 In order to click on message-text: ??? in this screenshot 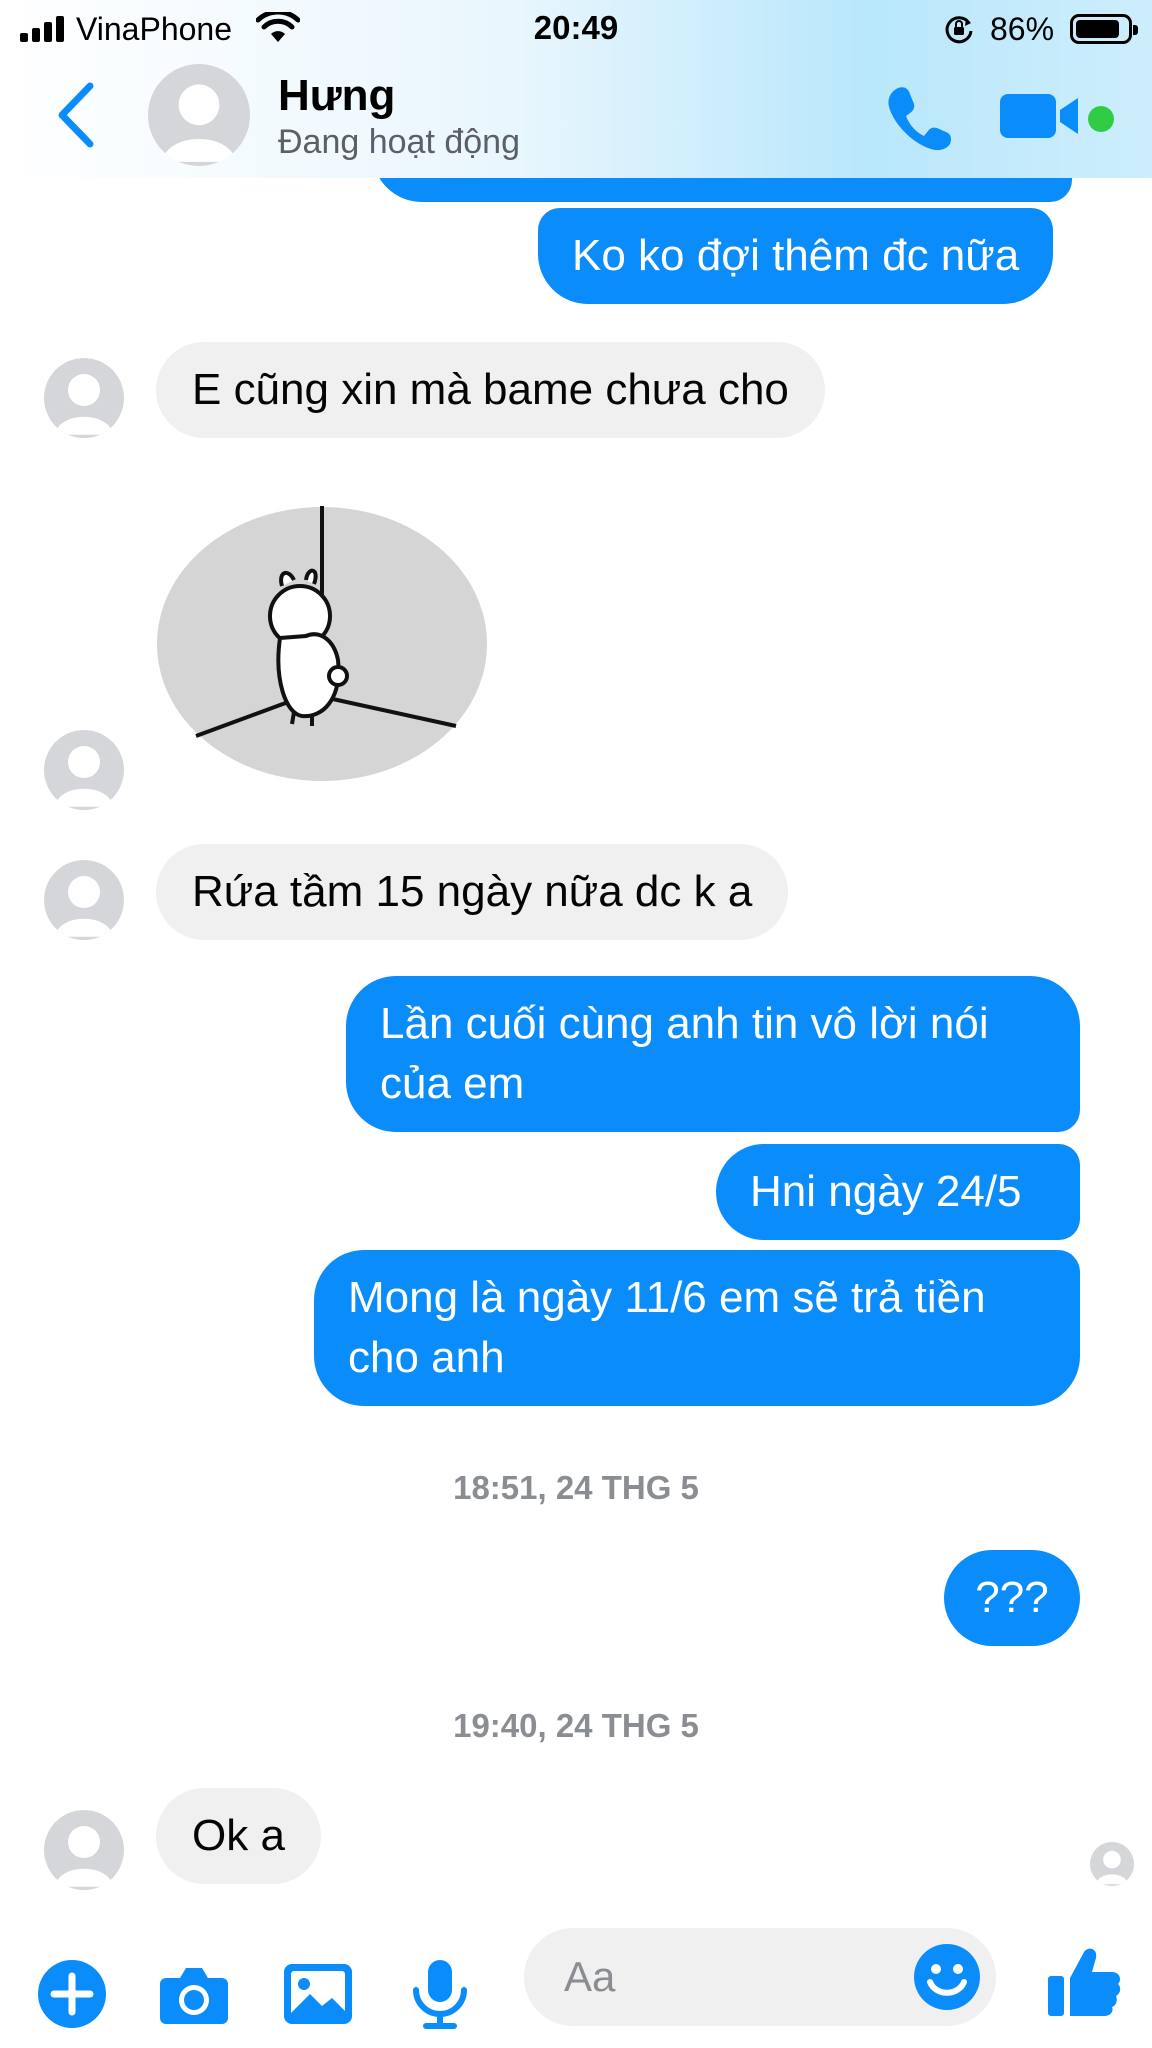, I will do `click(1012, 1597)`.